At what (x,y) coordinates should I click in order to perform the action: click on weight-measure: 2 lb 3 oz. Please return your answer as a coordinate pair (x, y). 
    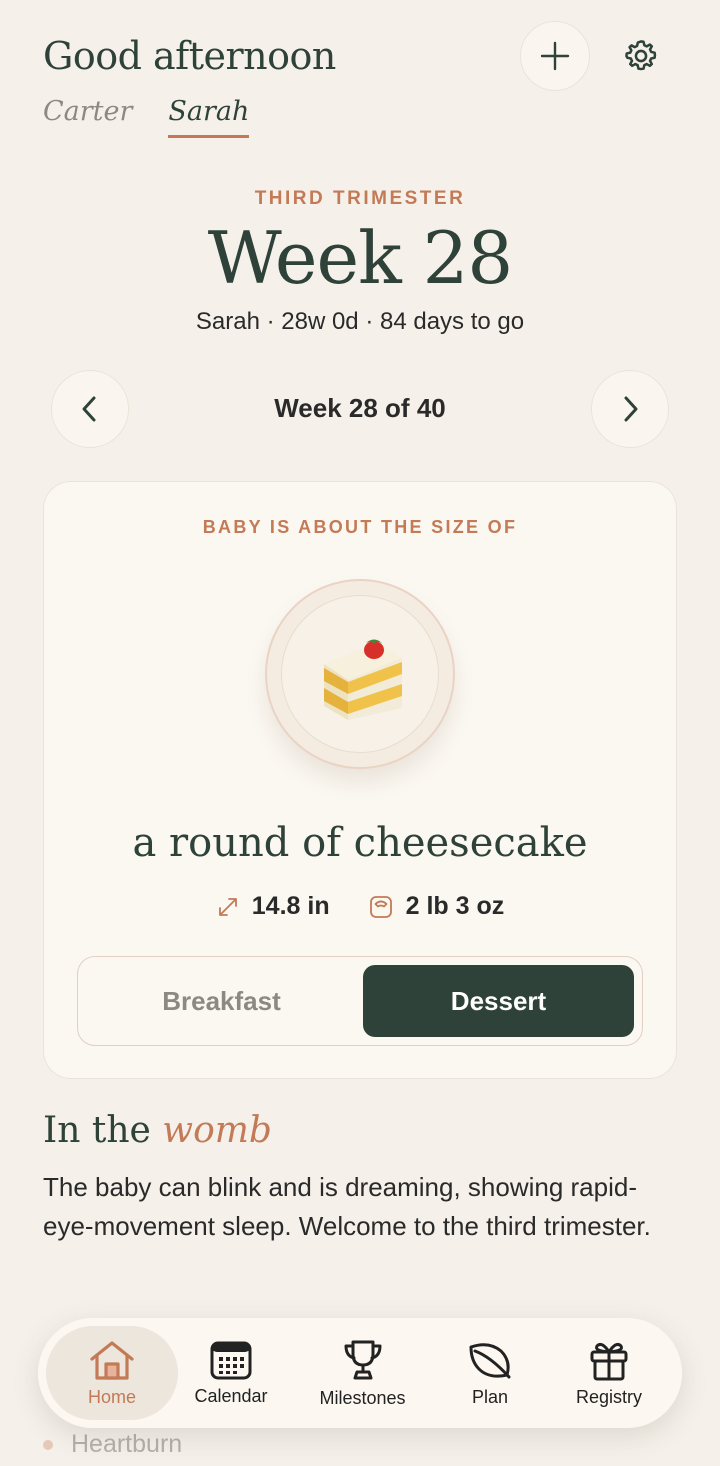
    Looking at the image, I should click on (436, 906).